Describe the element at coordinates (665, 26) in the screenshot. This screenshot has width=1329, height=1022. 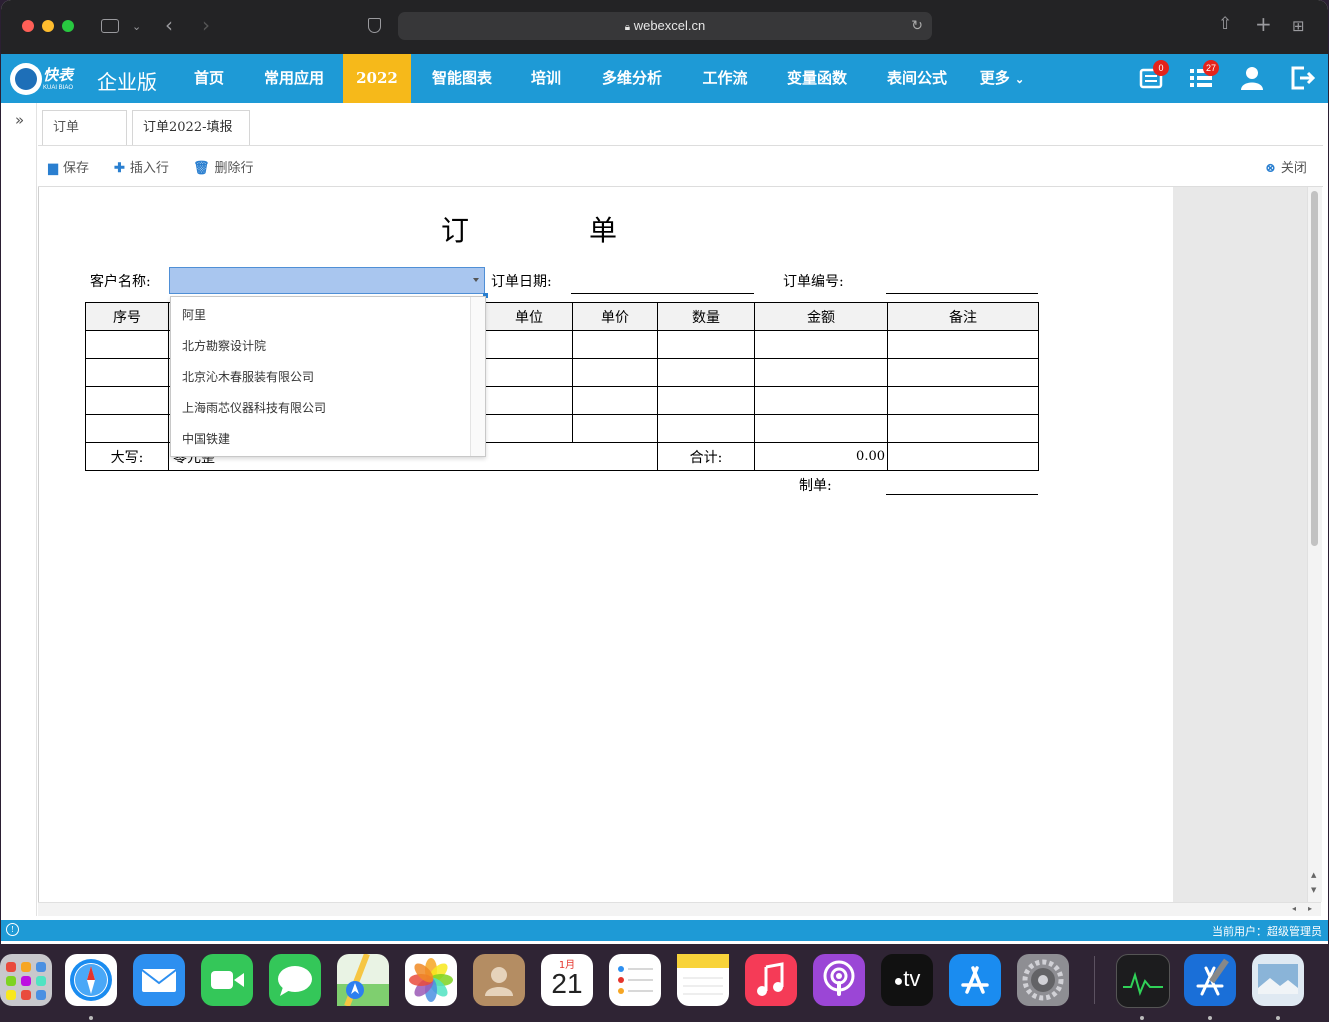
I see `address-bar: 🔒︎ webexcel.cn ↻` at that location.